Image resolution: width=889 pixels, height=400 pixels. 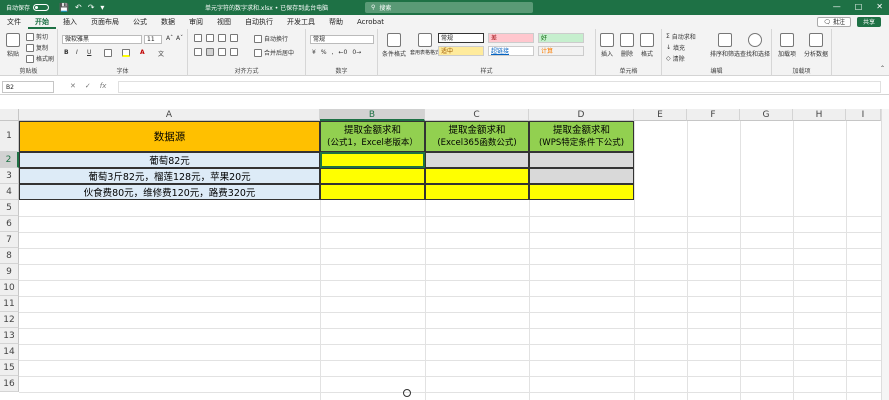 What do you see at coordinates (40, 58) in the screenshot?
I see `format-painter-button: 格式刷` at bounding box center [40, 58].